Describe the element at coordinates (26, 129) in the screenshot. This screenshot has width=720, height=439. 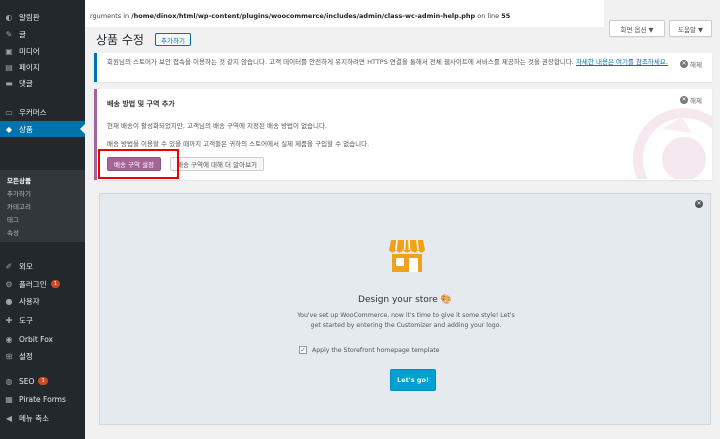
I see `sidebar-item-label: 상품` at that location.